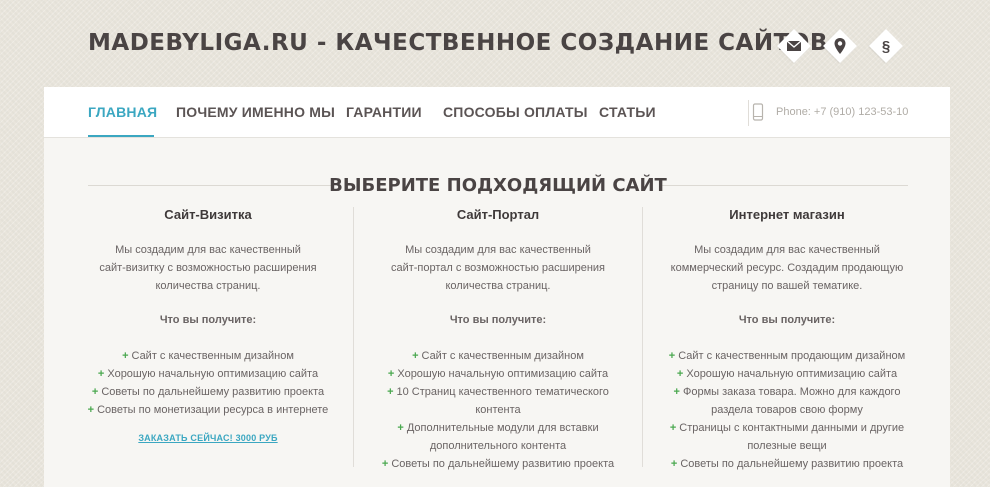 This screenshot has width=990, height=487. Describe the element at coordinates (208, 214) in the screenshot. I see `plan-title: Сайт-Визитка` at that location.